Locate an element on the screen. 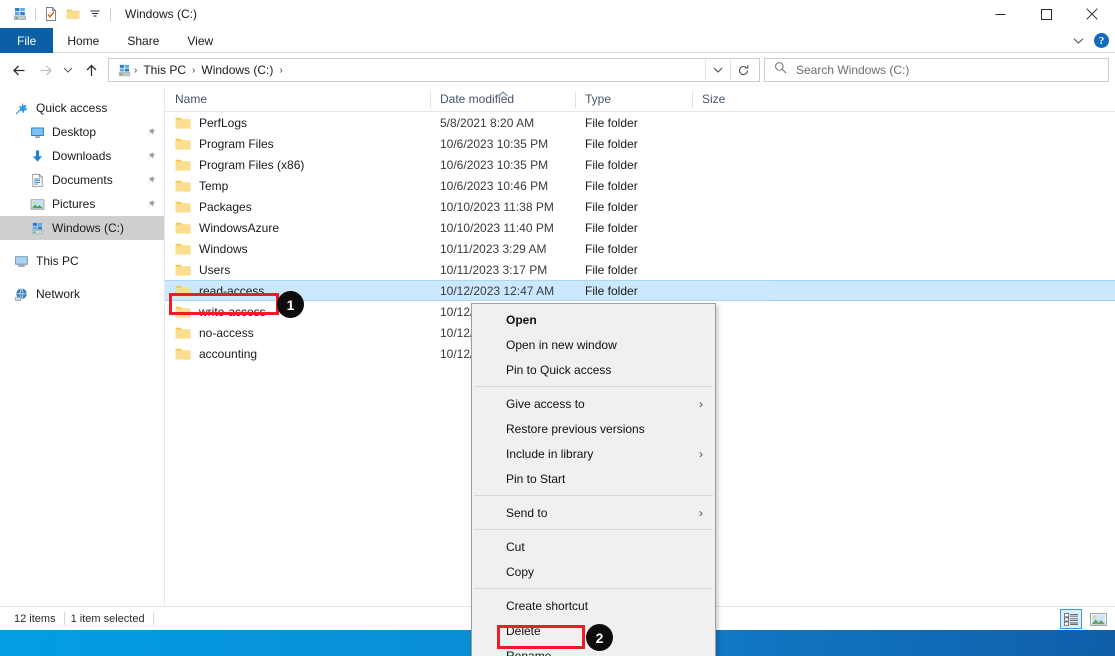  context-menu-item-create-shortcut: Create shortcut is located at coordinates (593, 605).